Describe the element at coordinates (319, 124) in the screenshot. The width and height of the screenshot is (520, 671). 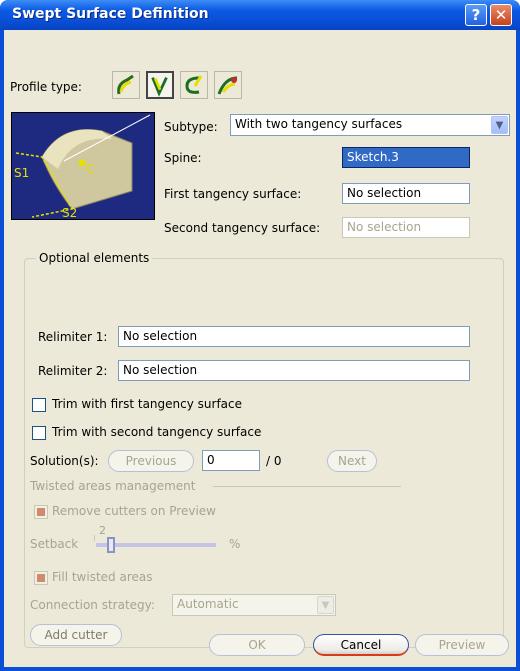
I see `subtype-value: With two tangency surfaces` at that location.